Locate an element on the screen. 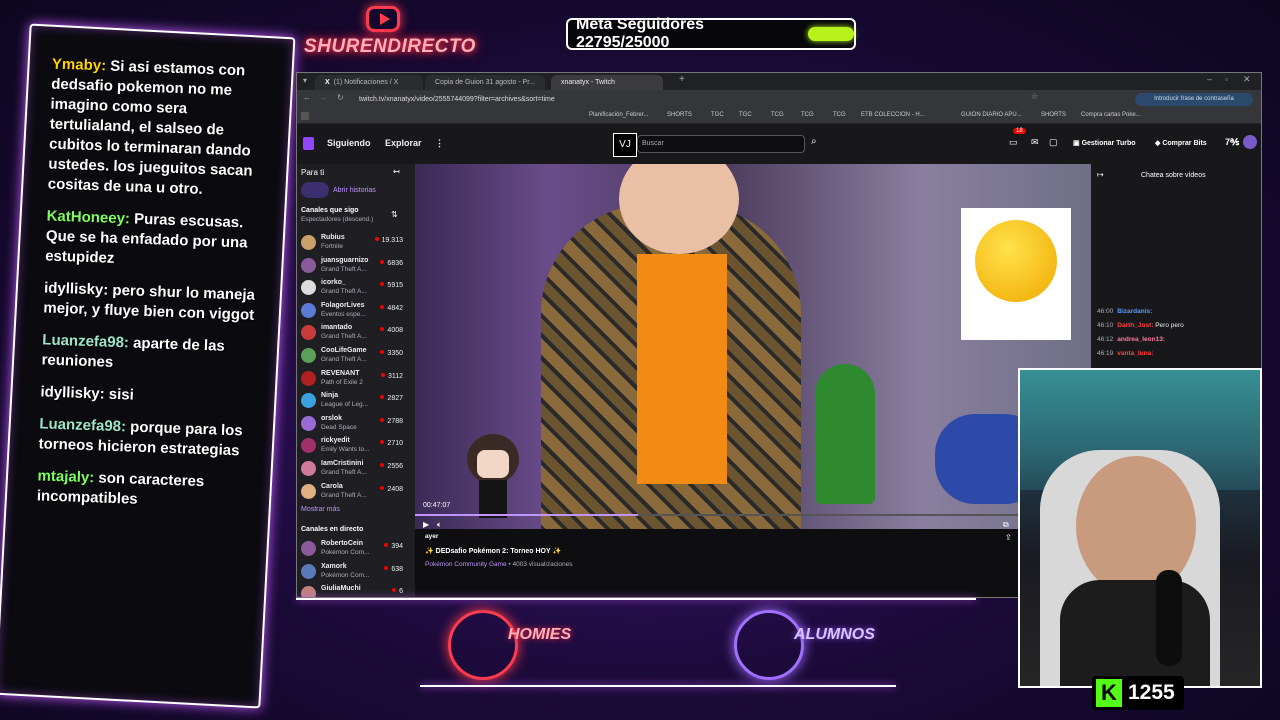  search-input: Buscar is located at coordinates (721, 144).